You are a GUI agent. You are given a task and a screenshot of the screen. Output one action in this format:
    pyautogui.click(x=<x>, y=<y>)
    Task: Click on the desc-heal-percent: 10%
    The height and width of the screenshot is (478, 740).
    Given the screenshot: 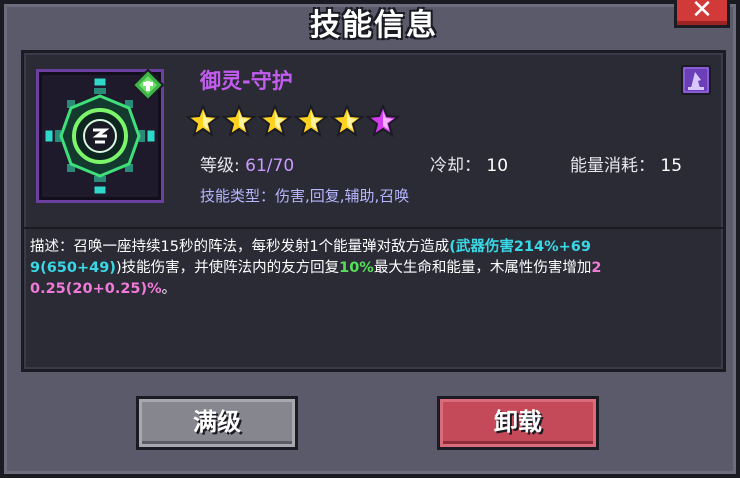 What is the action you would take?
    pyautogui.click(x=356, y=268)
    